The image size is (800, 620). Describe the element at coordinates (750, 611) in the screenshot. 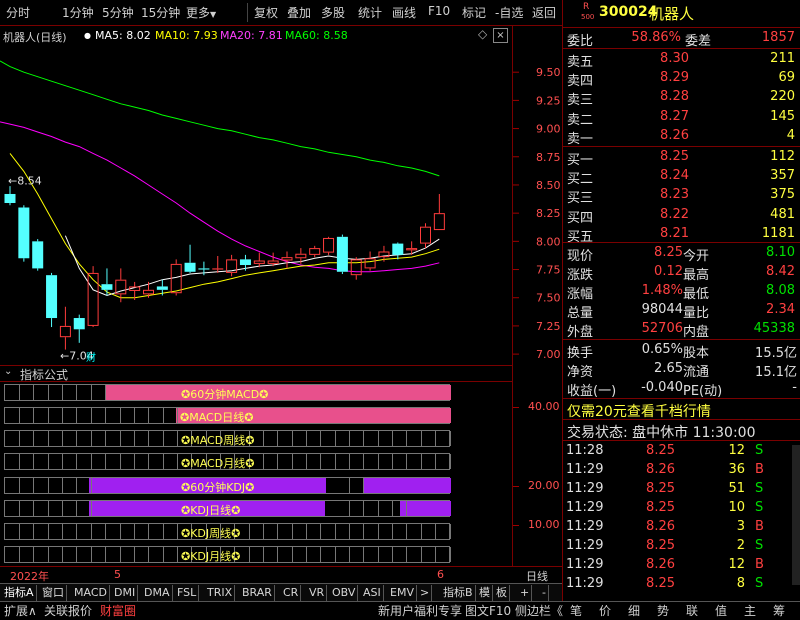

I see `status-right-6: 主` at that location.